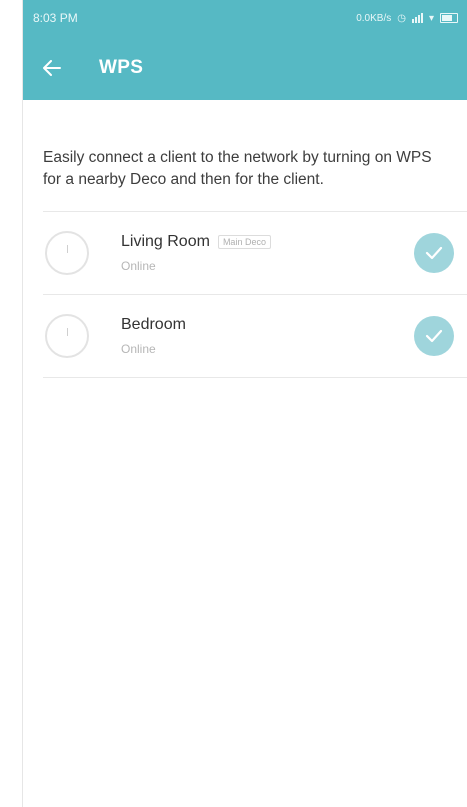  What do you see at coordinates (417, 18) in the screenshot?
I see `signal-icon` at bounding box center [417, 18].